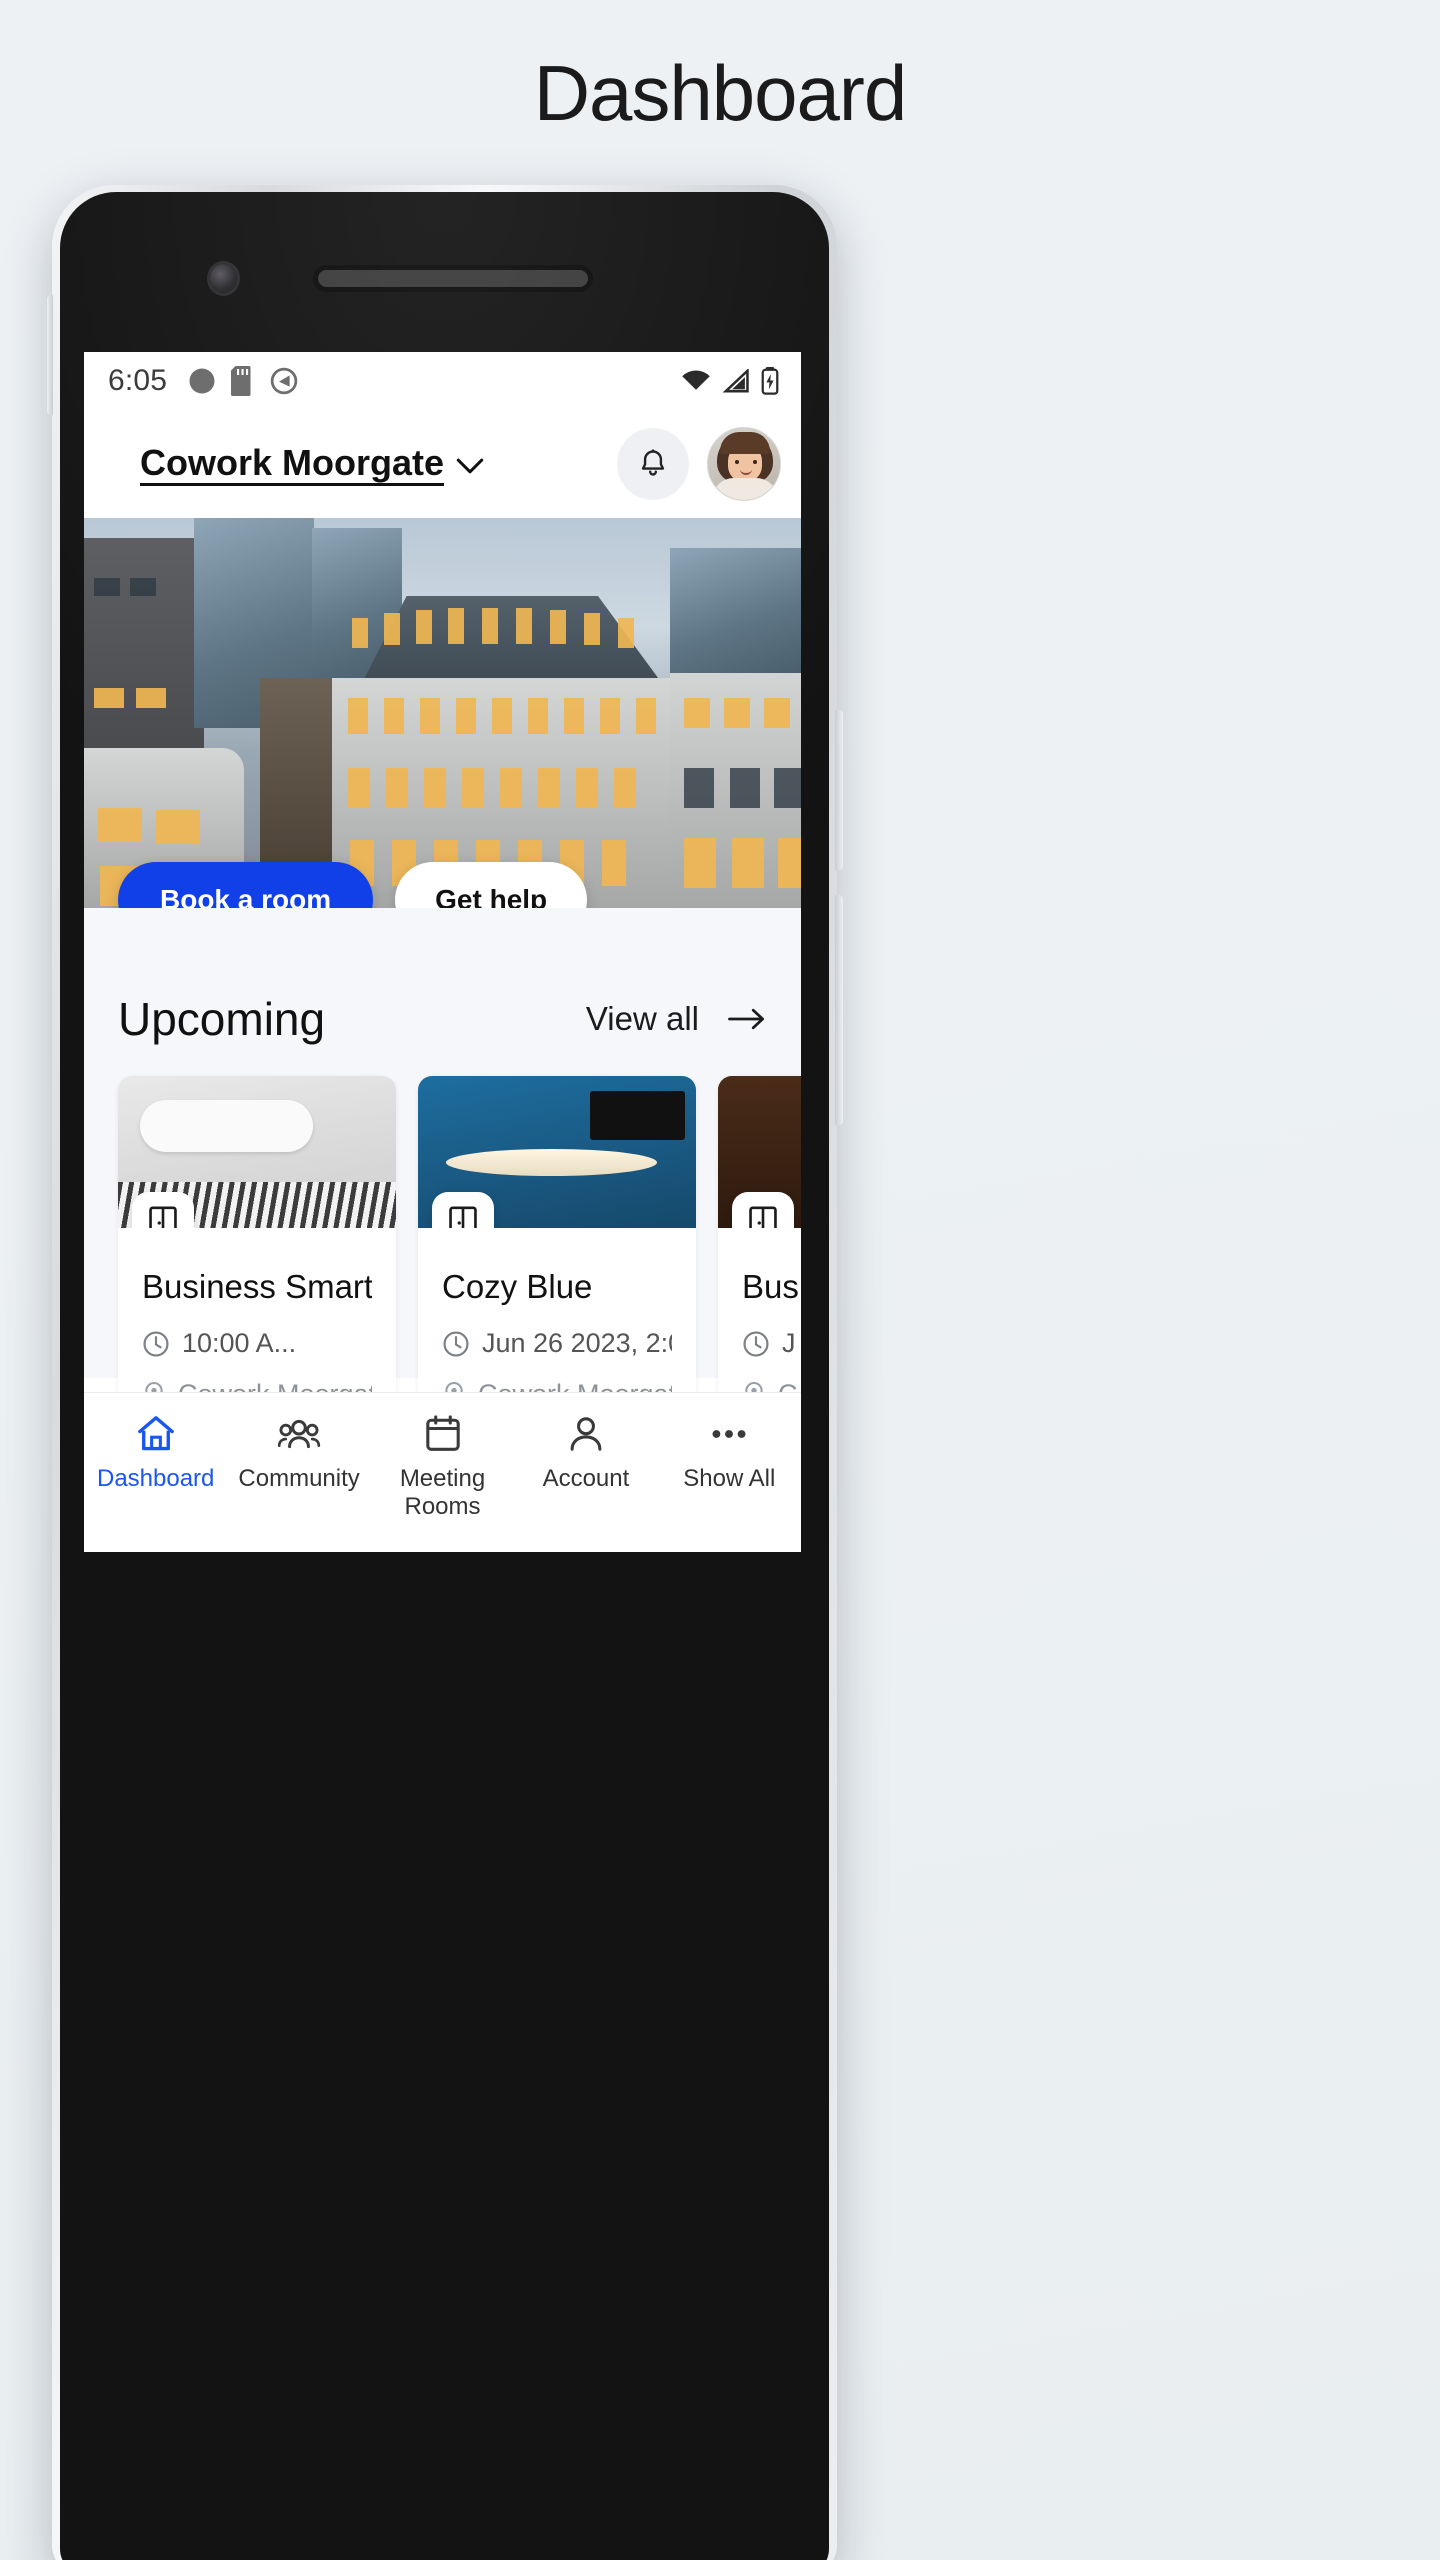  I want to click on hero-image: Book a room Get help, so click(442, 713).